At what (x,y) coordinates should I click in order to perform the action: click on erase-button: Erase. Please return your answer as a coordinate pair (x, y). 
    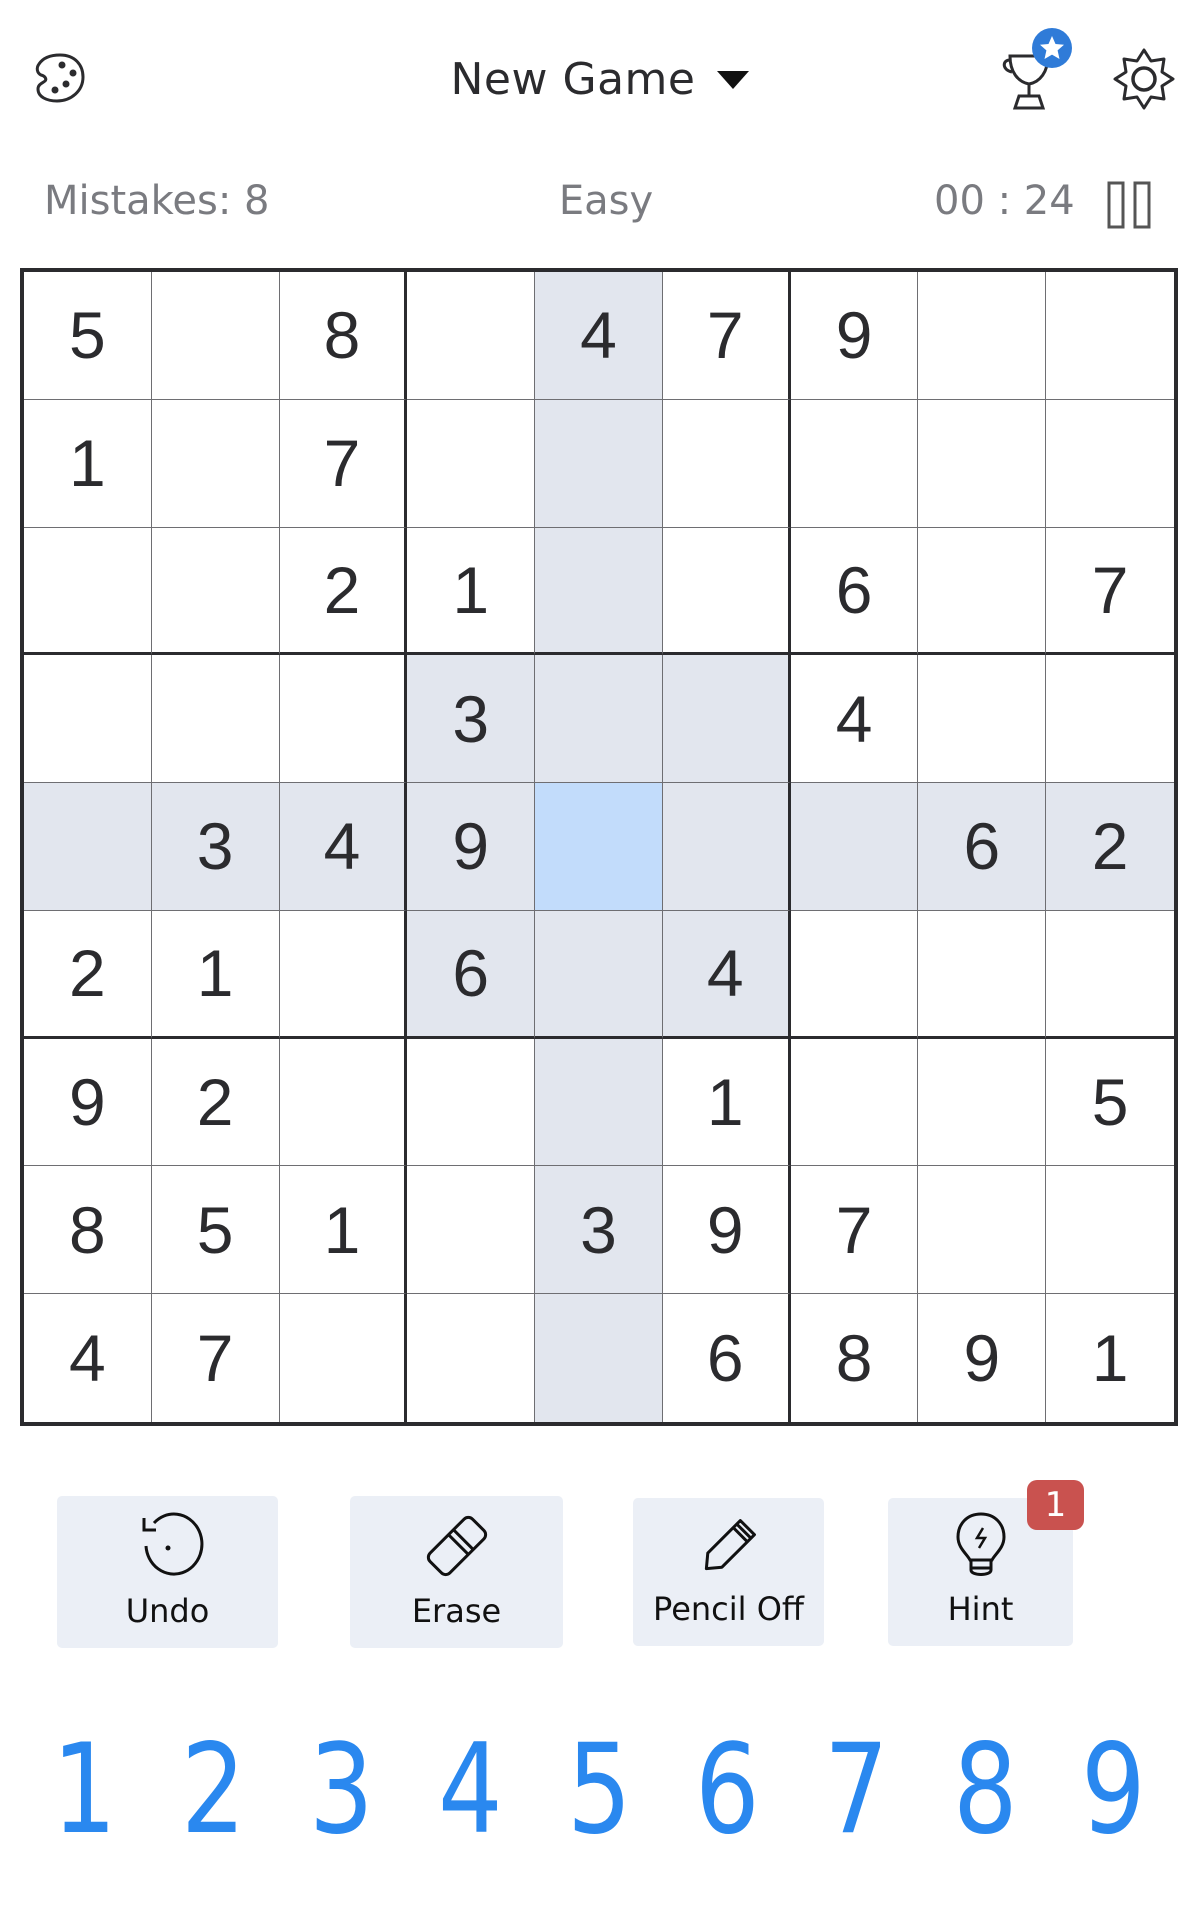
    Looking at the image, I should click on (456, 1572).